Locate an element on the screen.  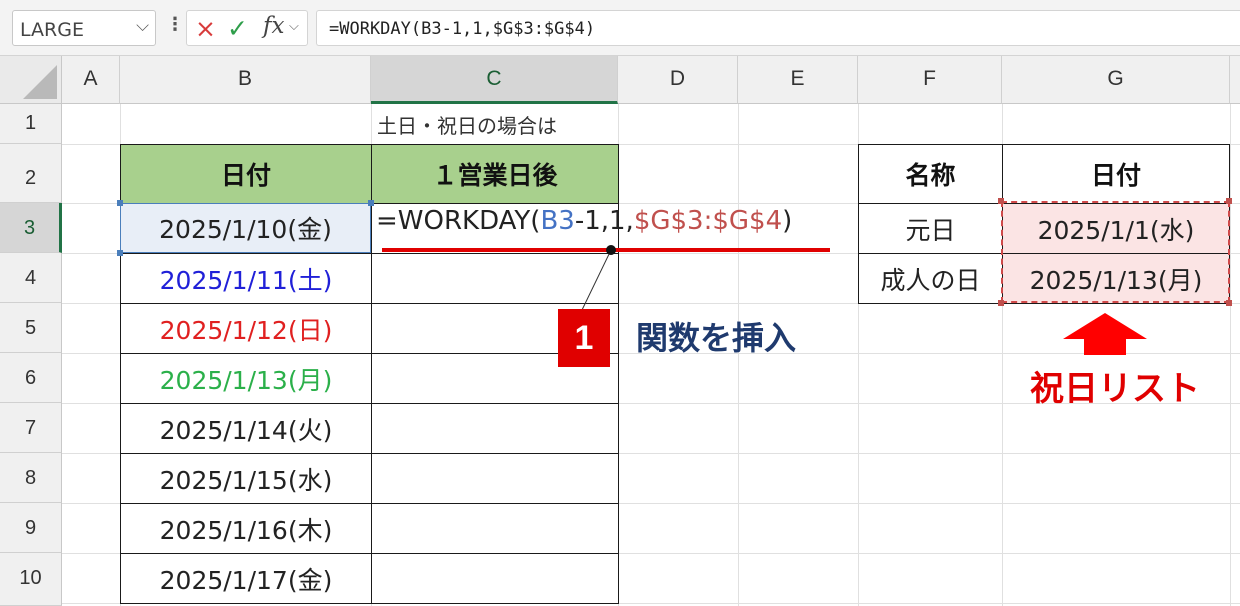
cell-b9: 2025/1/16(木) is located at coordinates (246, 528).